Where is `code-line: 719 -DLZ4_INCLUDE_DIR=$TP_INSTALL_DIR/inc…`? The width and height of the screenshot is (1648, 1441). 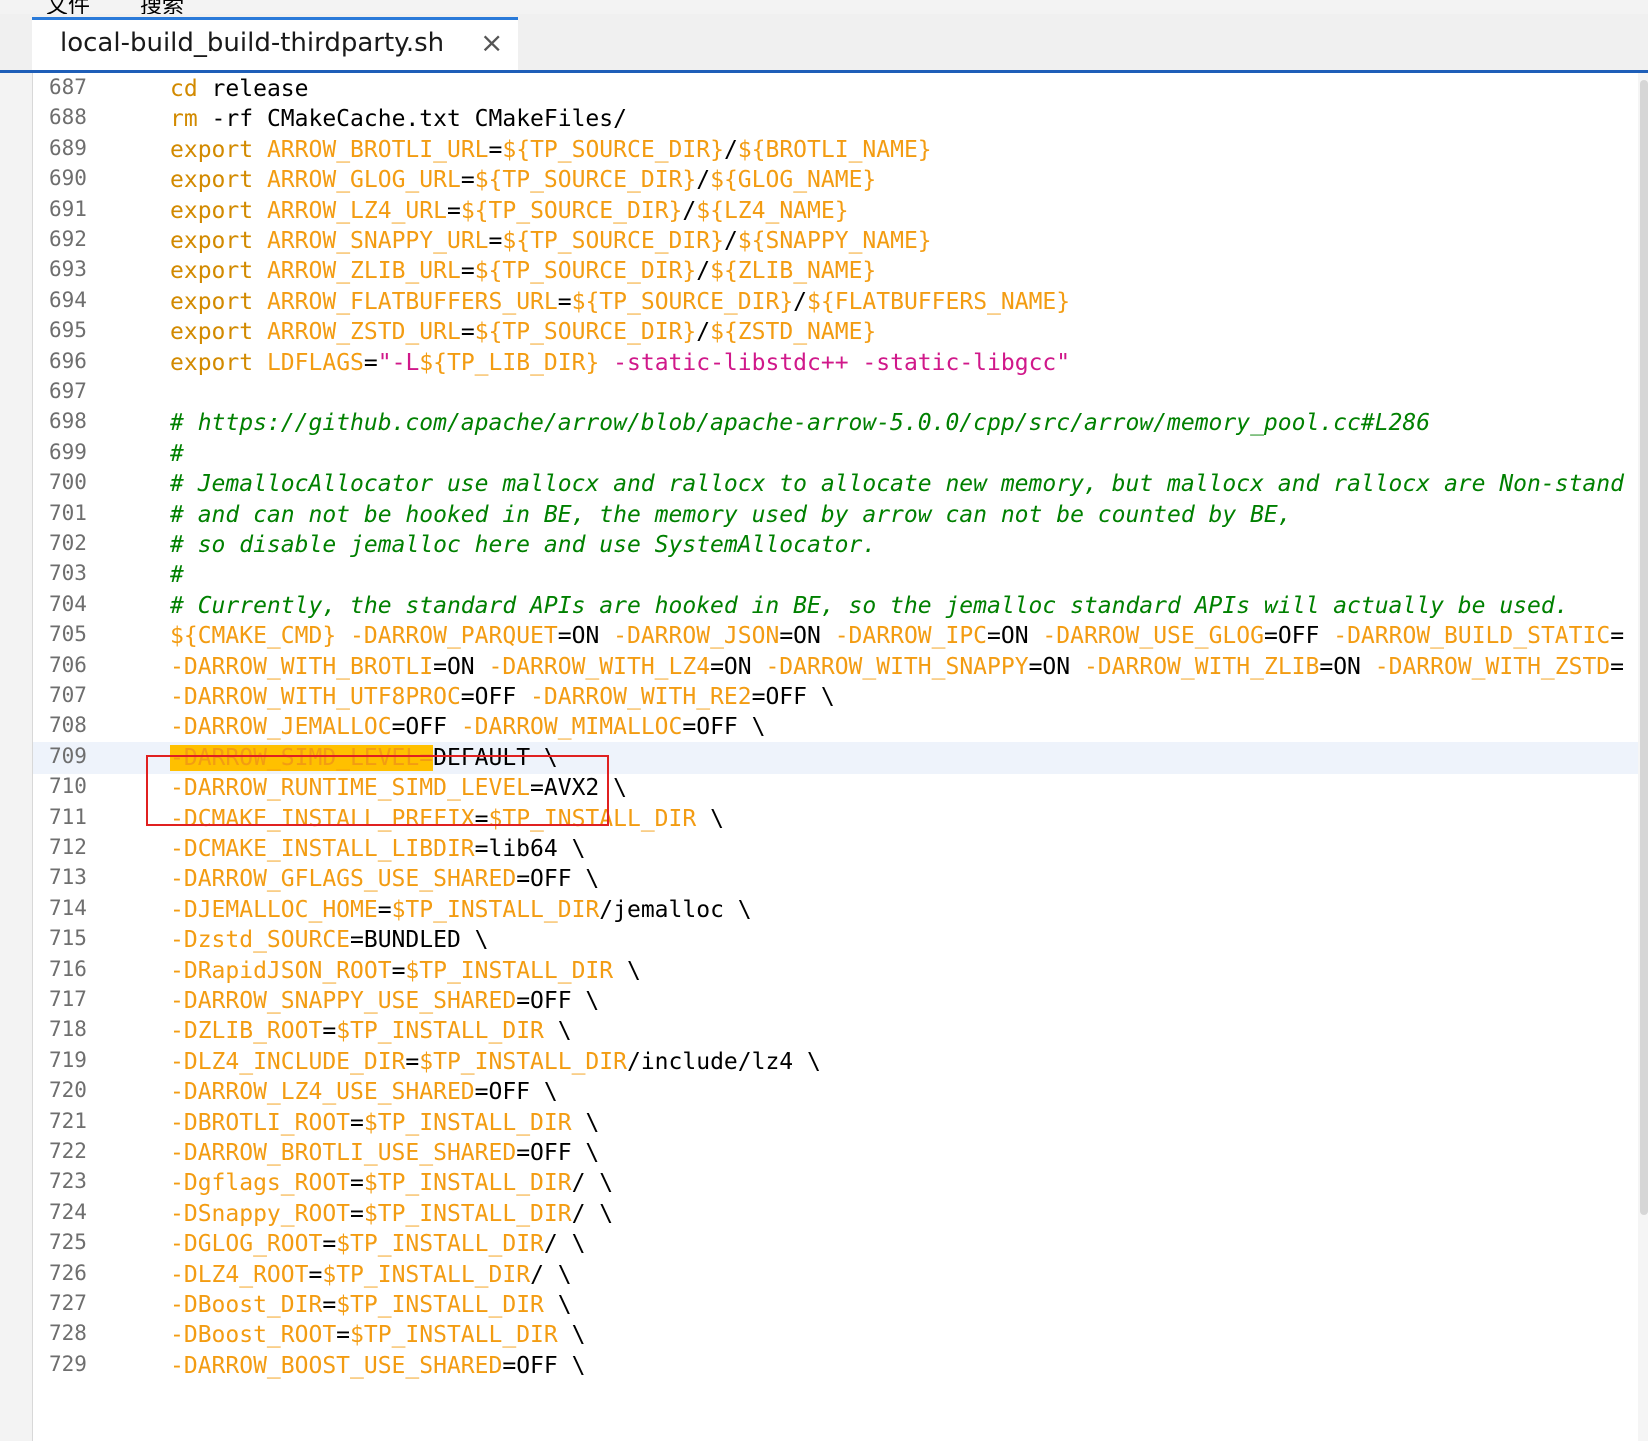 code-line: 719 -DLZ4_INCLUDE_DIR=$TP_INSTALL_DIR/inc… is located at coordinates (840, 1062).